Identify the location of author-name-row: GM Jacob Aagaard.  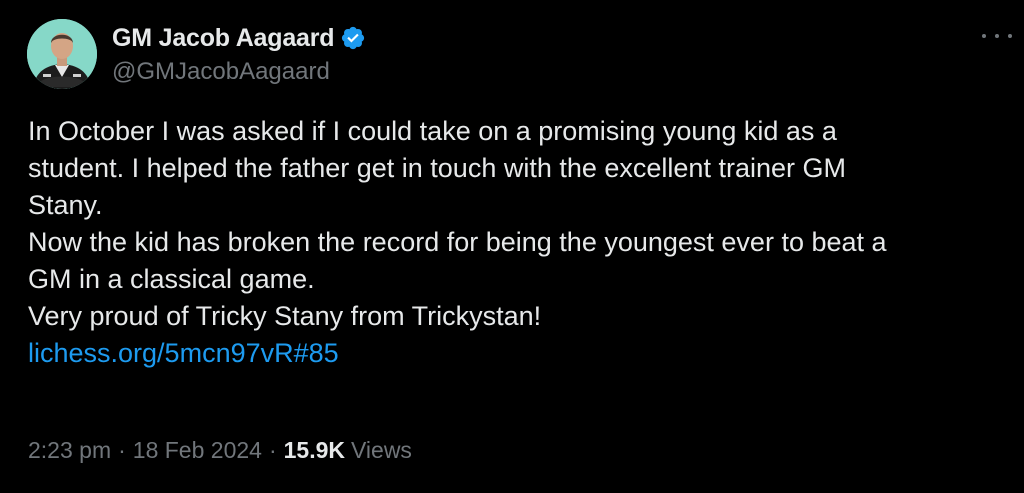
(239, 38).